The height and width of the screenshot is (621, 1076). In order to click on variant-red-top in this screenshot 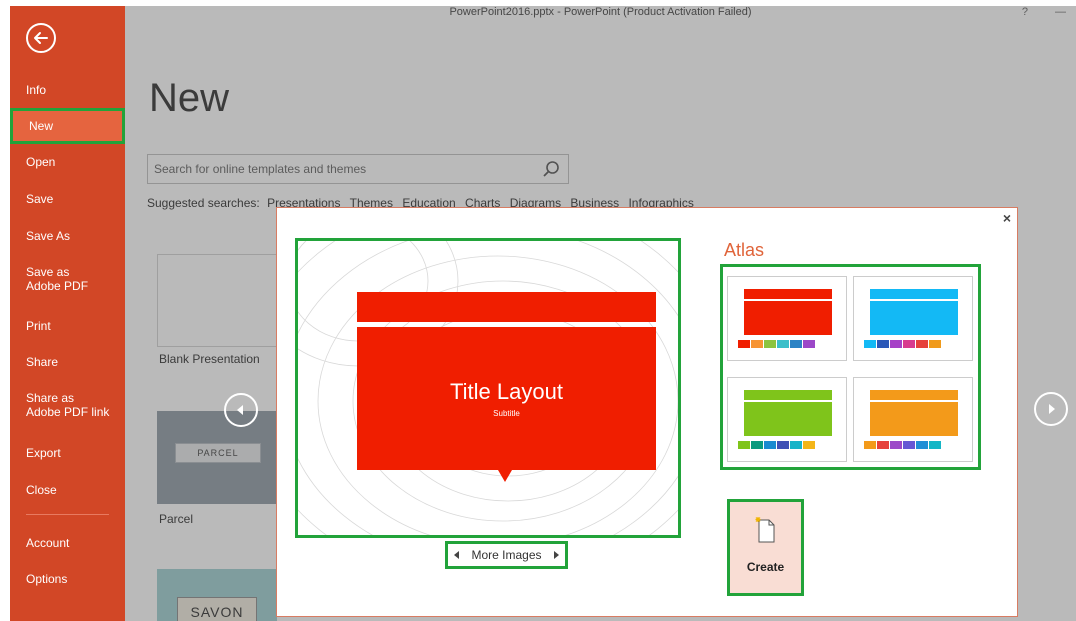, I will do `click(788, 294)`.